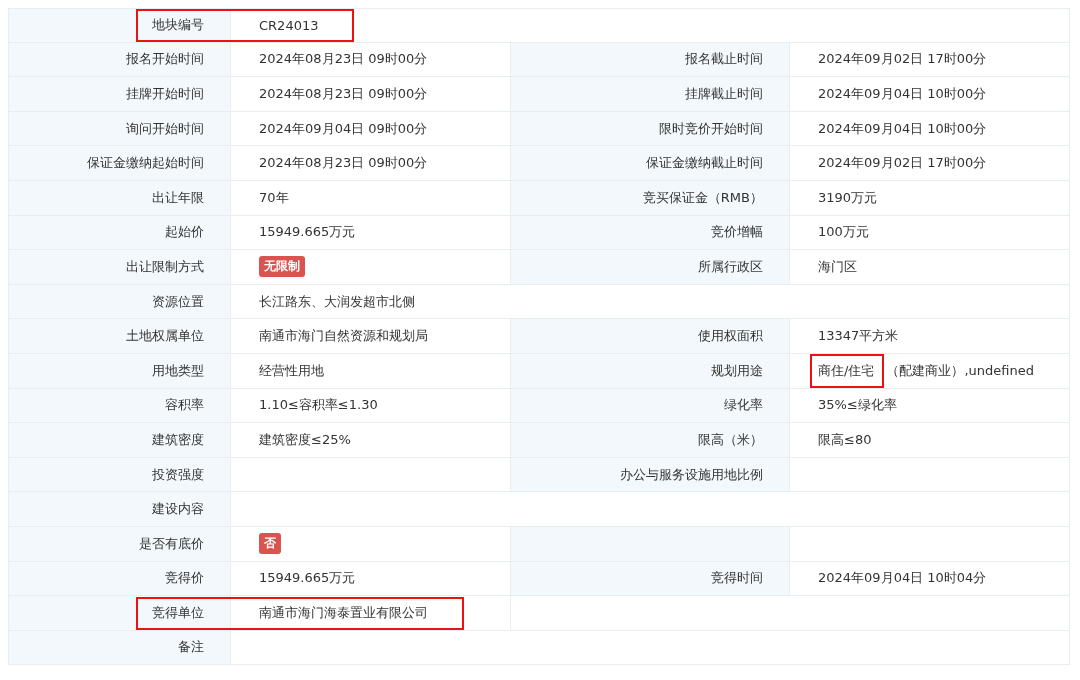 This screenshot has height=680, width=1080. I want to click on field-label: 土地权属单位, so click(119, 336).